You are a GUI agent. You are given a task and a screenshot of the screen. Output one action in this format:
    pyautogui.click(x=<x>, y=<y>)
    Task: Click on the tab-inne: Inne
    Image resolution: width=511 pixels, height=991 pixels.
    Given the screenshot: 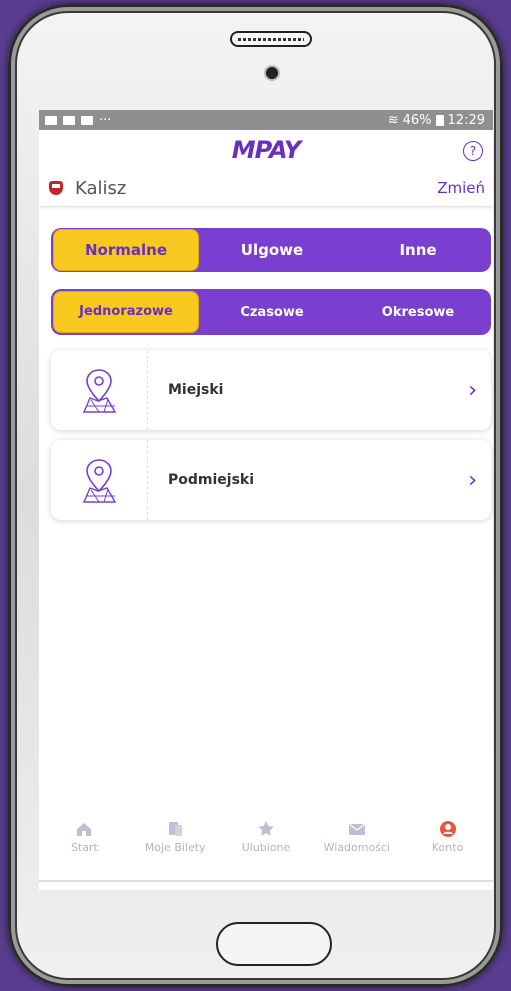 What is the action you would take?
    pyautogui.click(x=418, y=250)
    